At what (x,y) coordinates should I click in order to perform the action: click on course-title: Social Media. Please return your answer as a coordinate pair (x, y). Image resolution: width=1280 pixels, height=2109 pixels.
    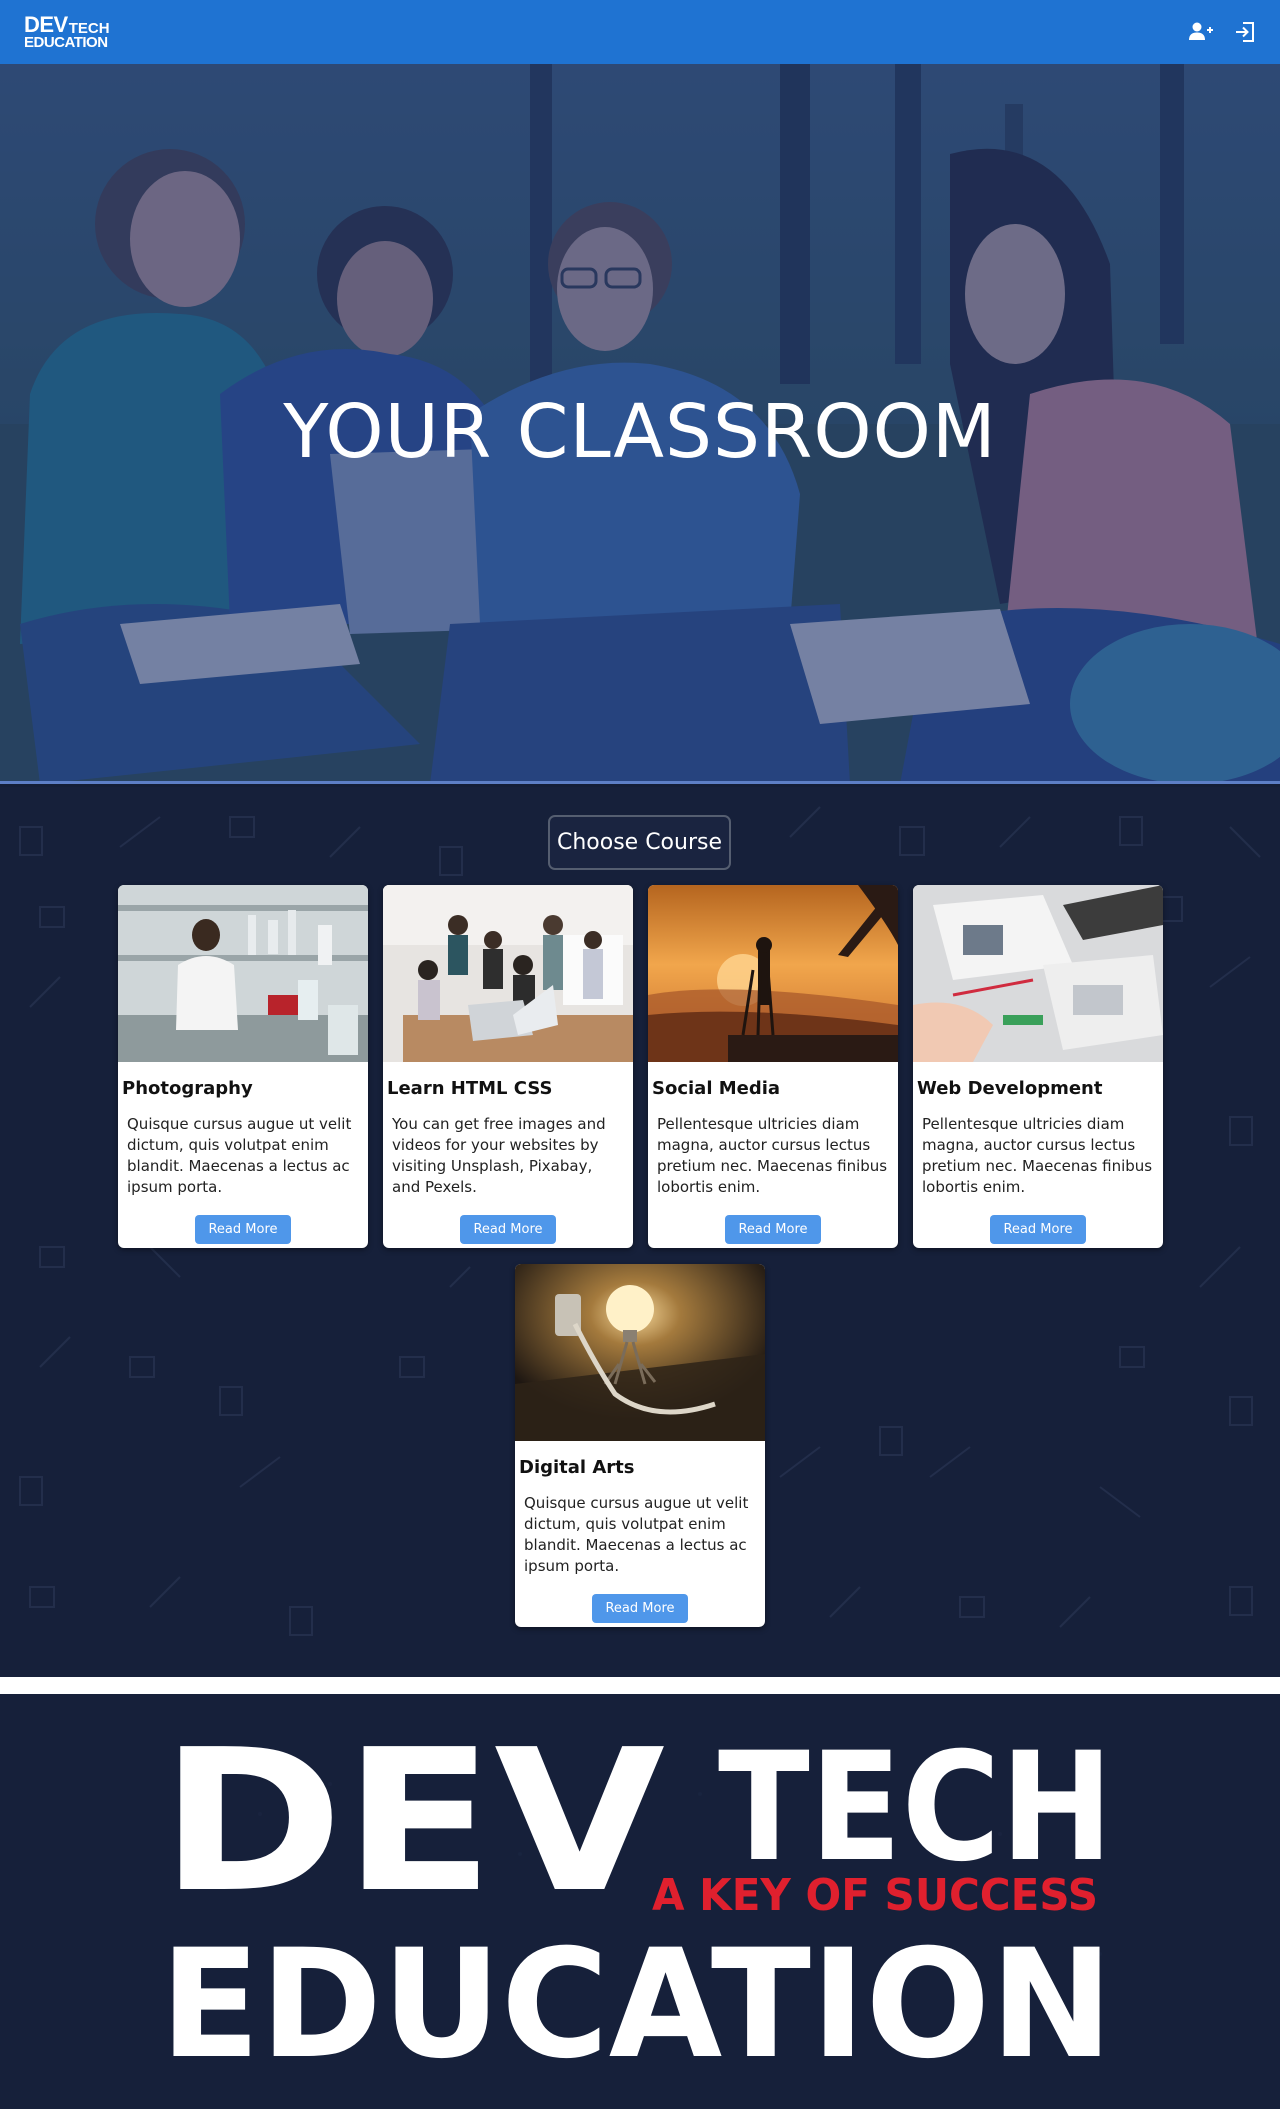
    Looking at the image, I should click on (716, 1088).